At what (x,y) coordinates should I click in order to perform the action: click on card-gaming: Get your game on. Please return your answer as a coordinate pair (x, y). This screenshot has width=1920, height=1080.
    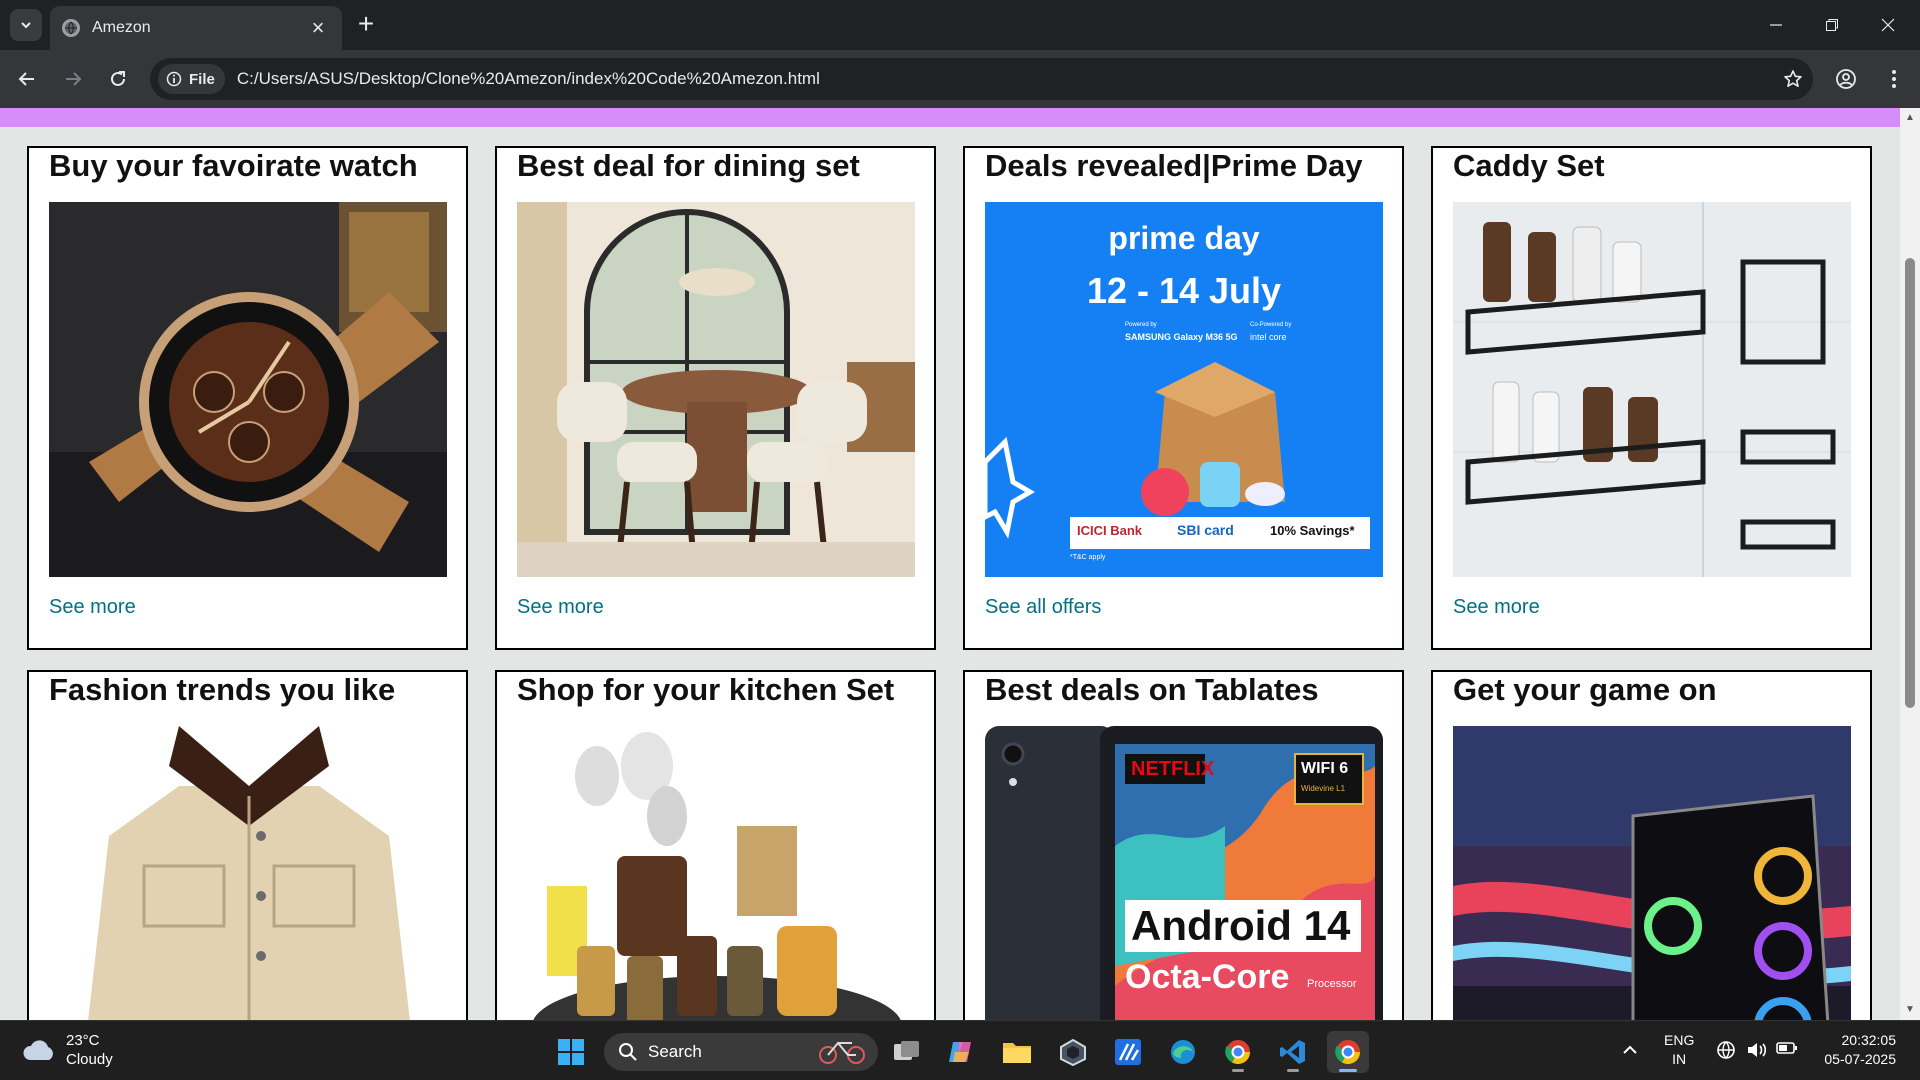
    Looking at the image, I should click on (1651, 845).